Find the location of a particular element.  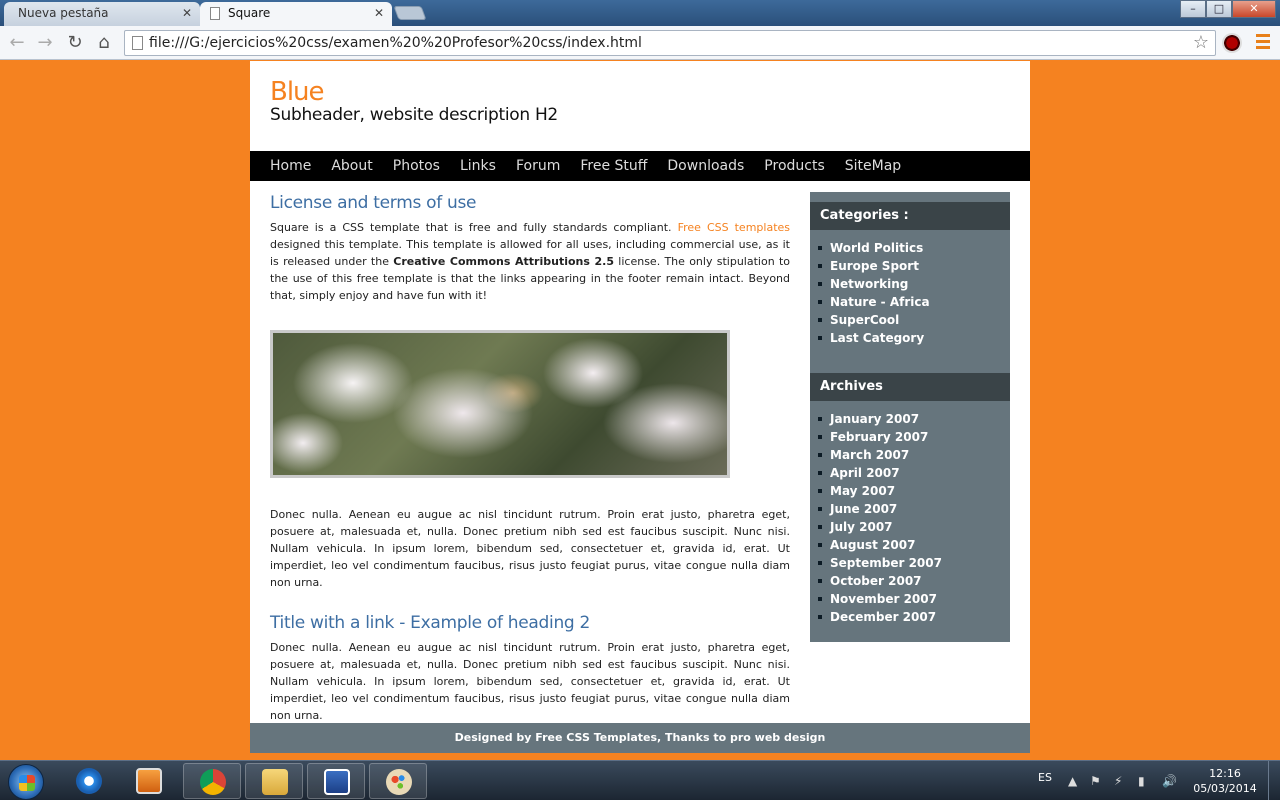

menu-item-links: Links is located at coordinates (478, 166).